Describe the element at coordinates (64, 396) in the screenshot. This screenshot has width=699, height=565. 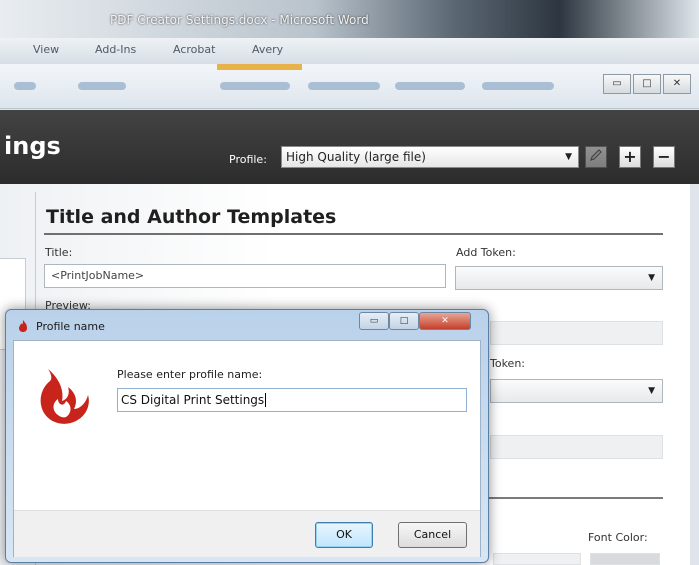
I see `pdfcreator-flame-icon` at that location.